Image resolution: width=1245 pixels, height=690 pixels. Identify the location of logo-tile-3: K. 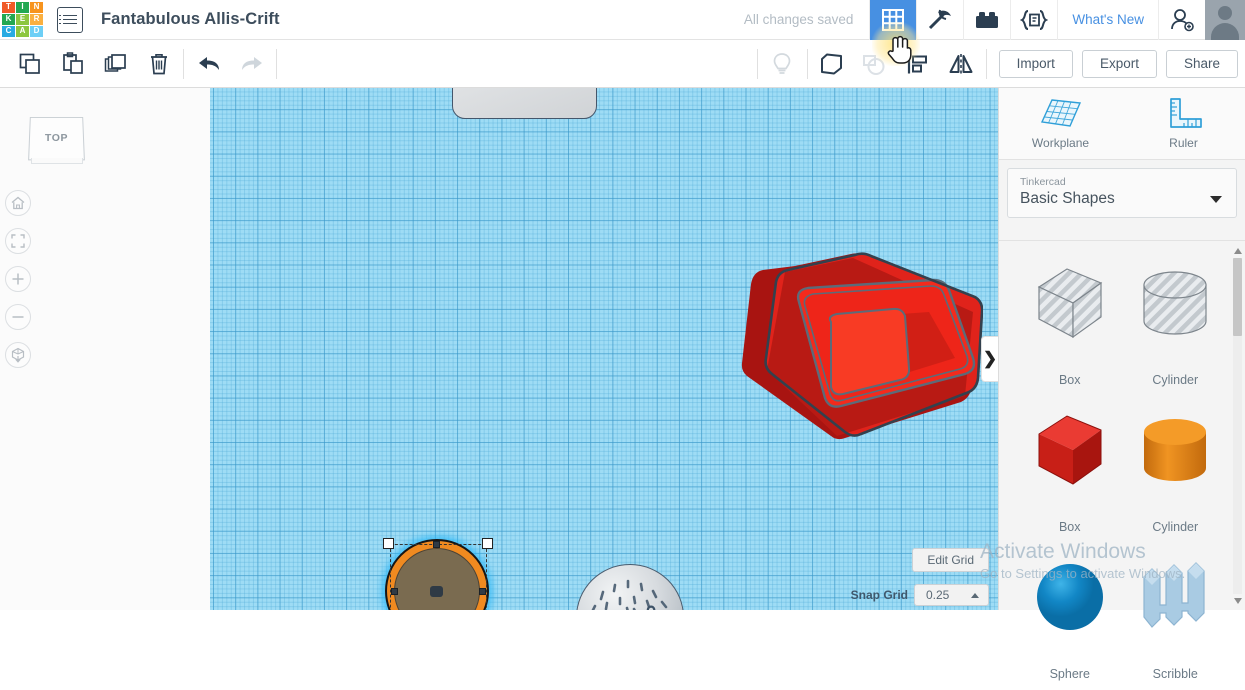
(8, 19).